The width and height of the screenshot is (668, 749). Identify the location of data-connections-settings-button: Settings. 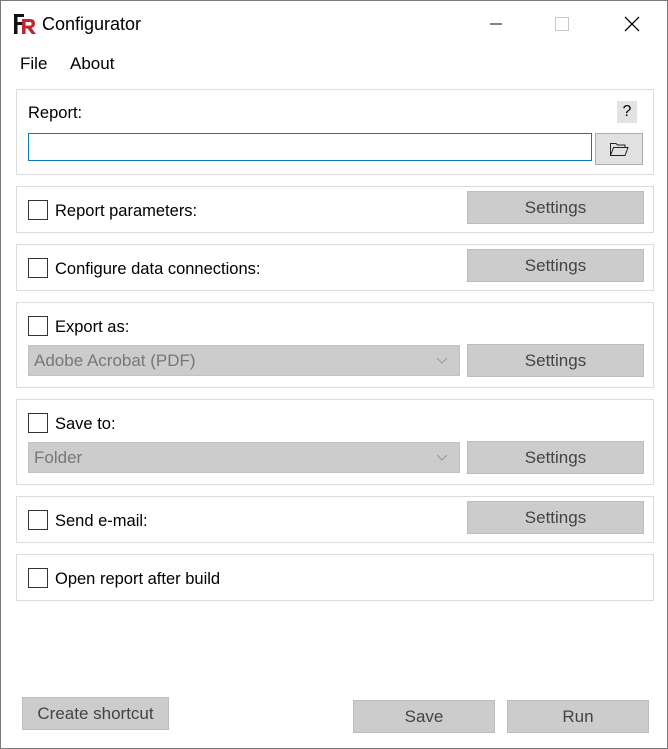
(555, 265).